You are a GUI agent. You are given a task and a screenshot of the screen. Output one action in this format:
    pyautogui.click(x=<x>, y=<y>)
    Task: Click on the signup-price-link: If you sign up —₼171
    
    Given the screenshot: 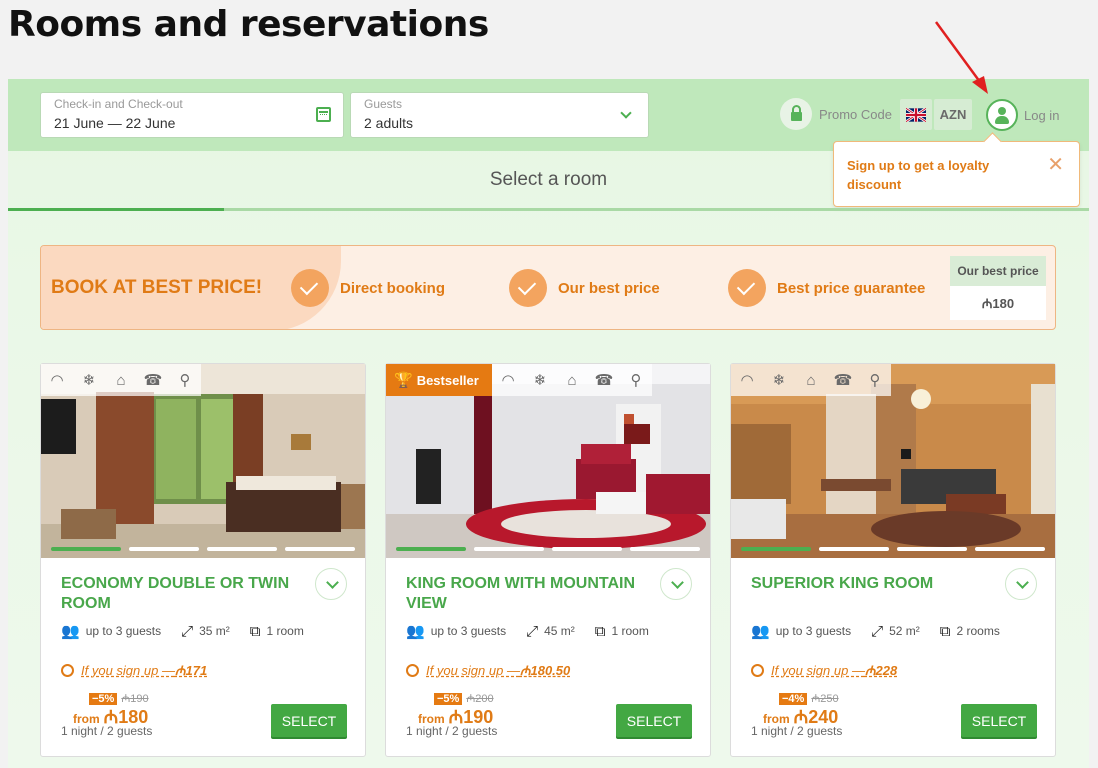 What is the action you would take?
    pyautogui.click(x=134, y=670)
    